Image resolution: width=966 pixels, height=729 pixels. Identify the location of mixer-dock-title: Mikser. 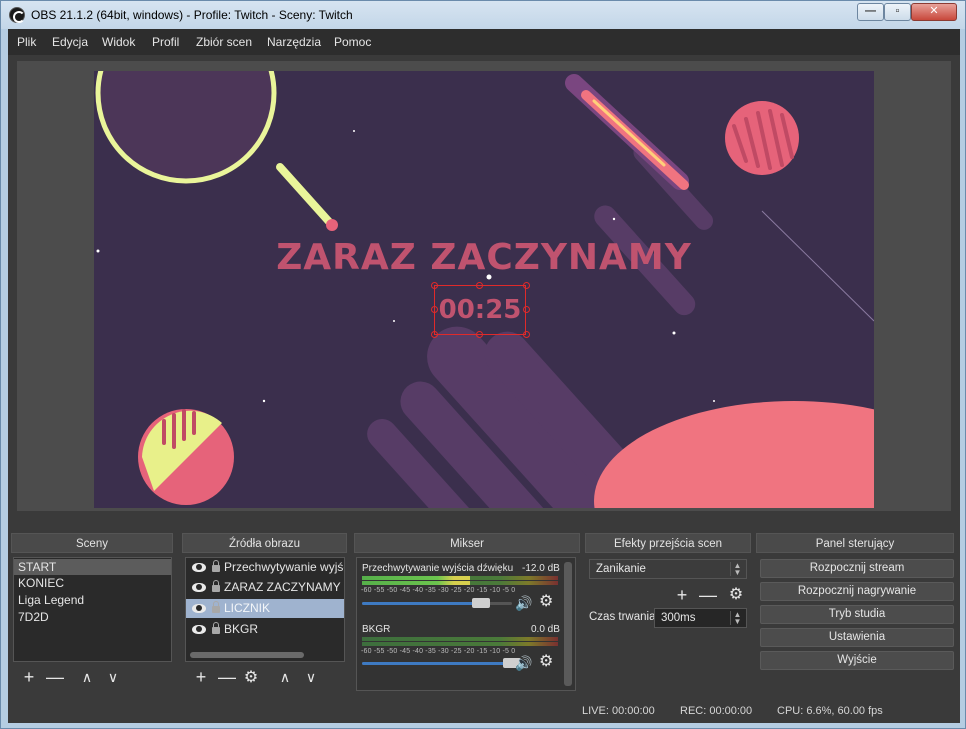
(467, 543).